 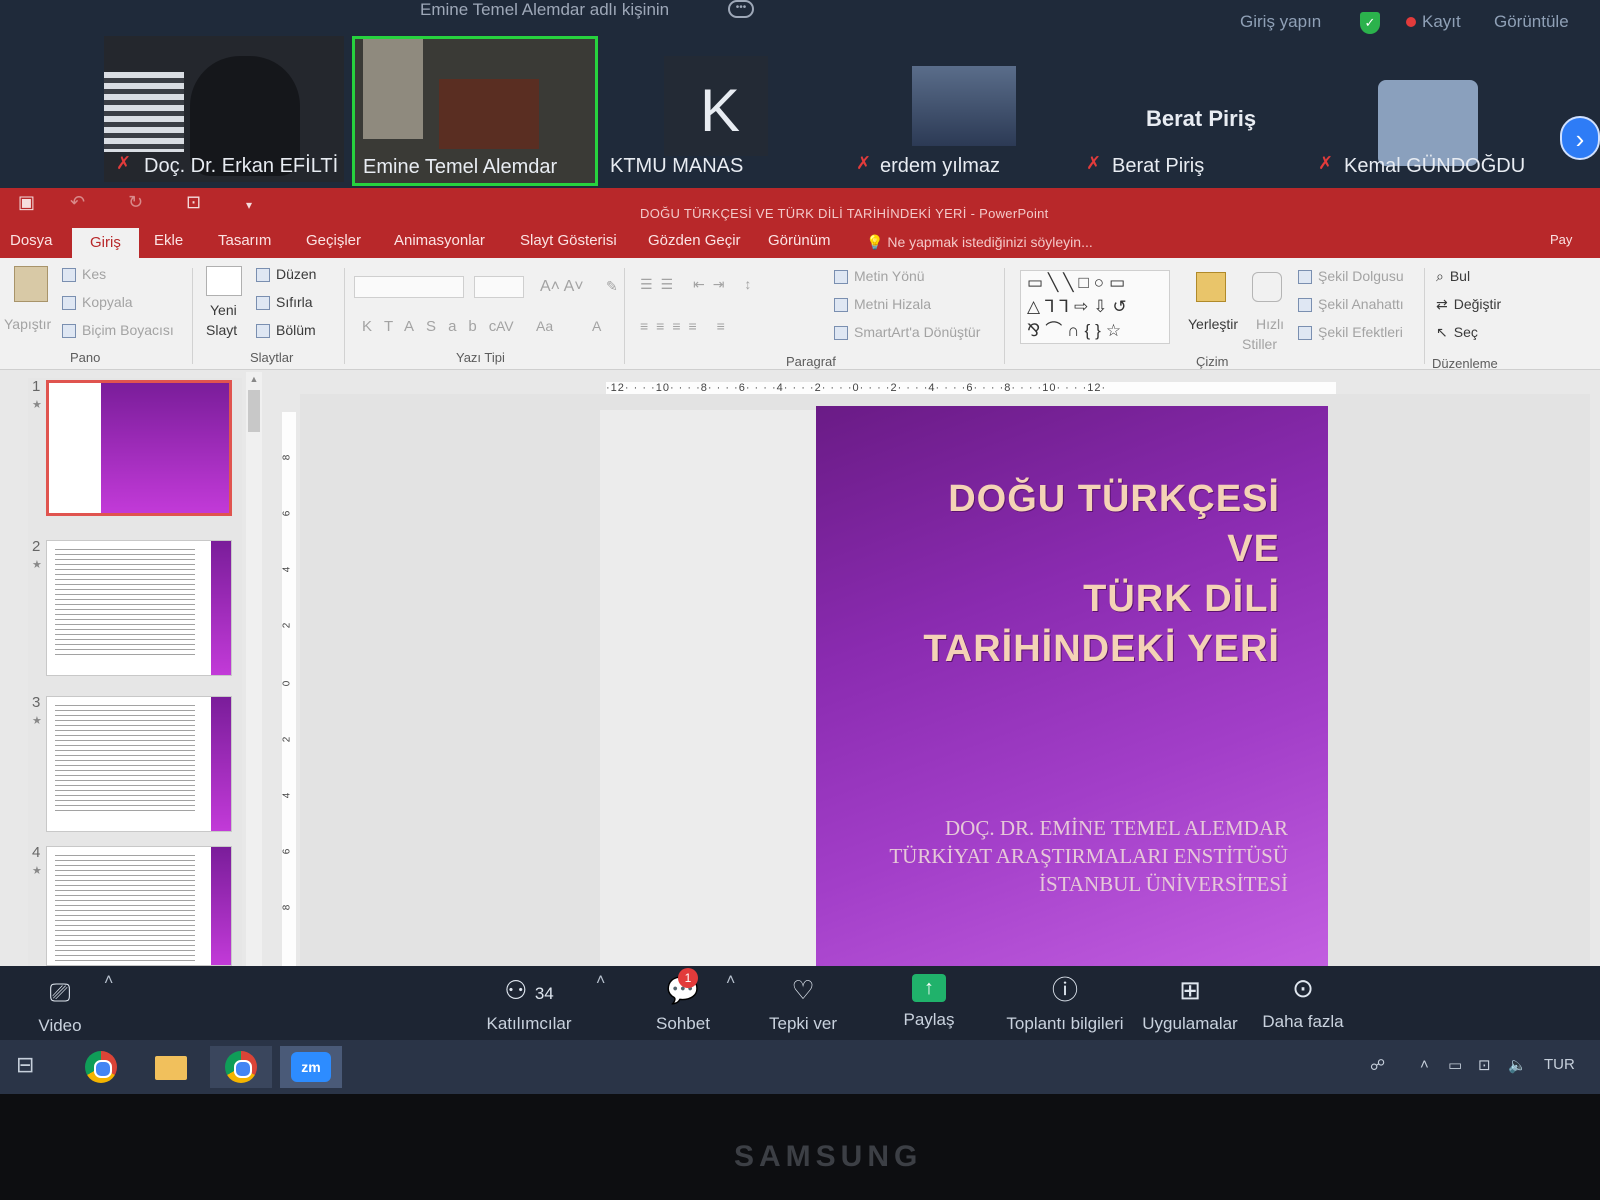 What do you see at coordinates (562, 287) in the screenshot?
I see `grow-font-icon: A˄ A˅` at bounding box center [562, 287].